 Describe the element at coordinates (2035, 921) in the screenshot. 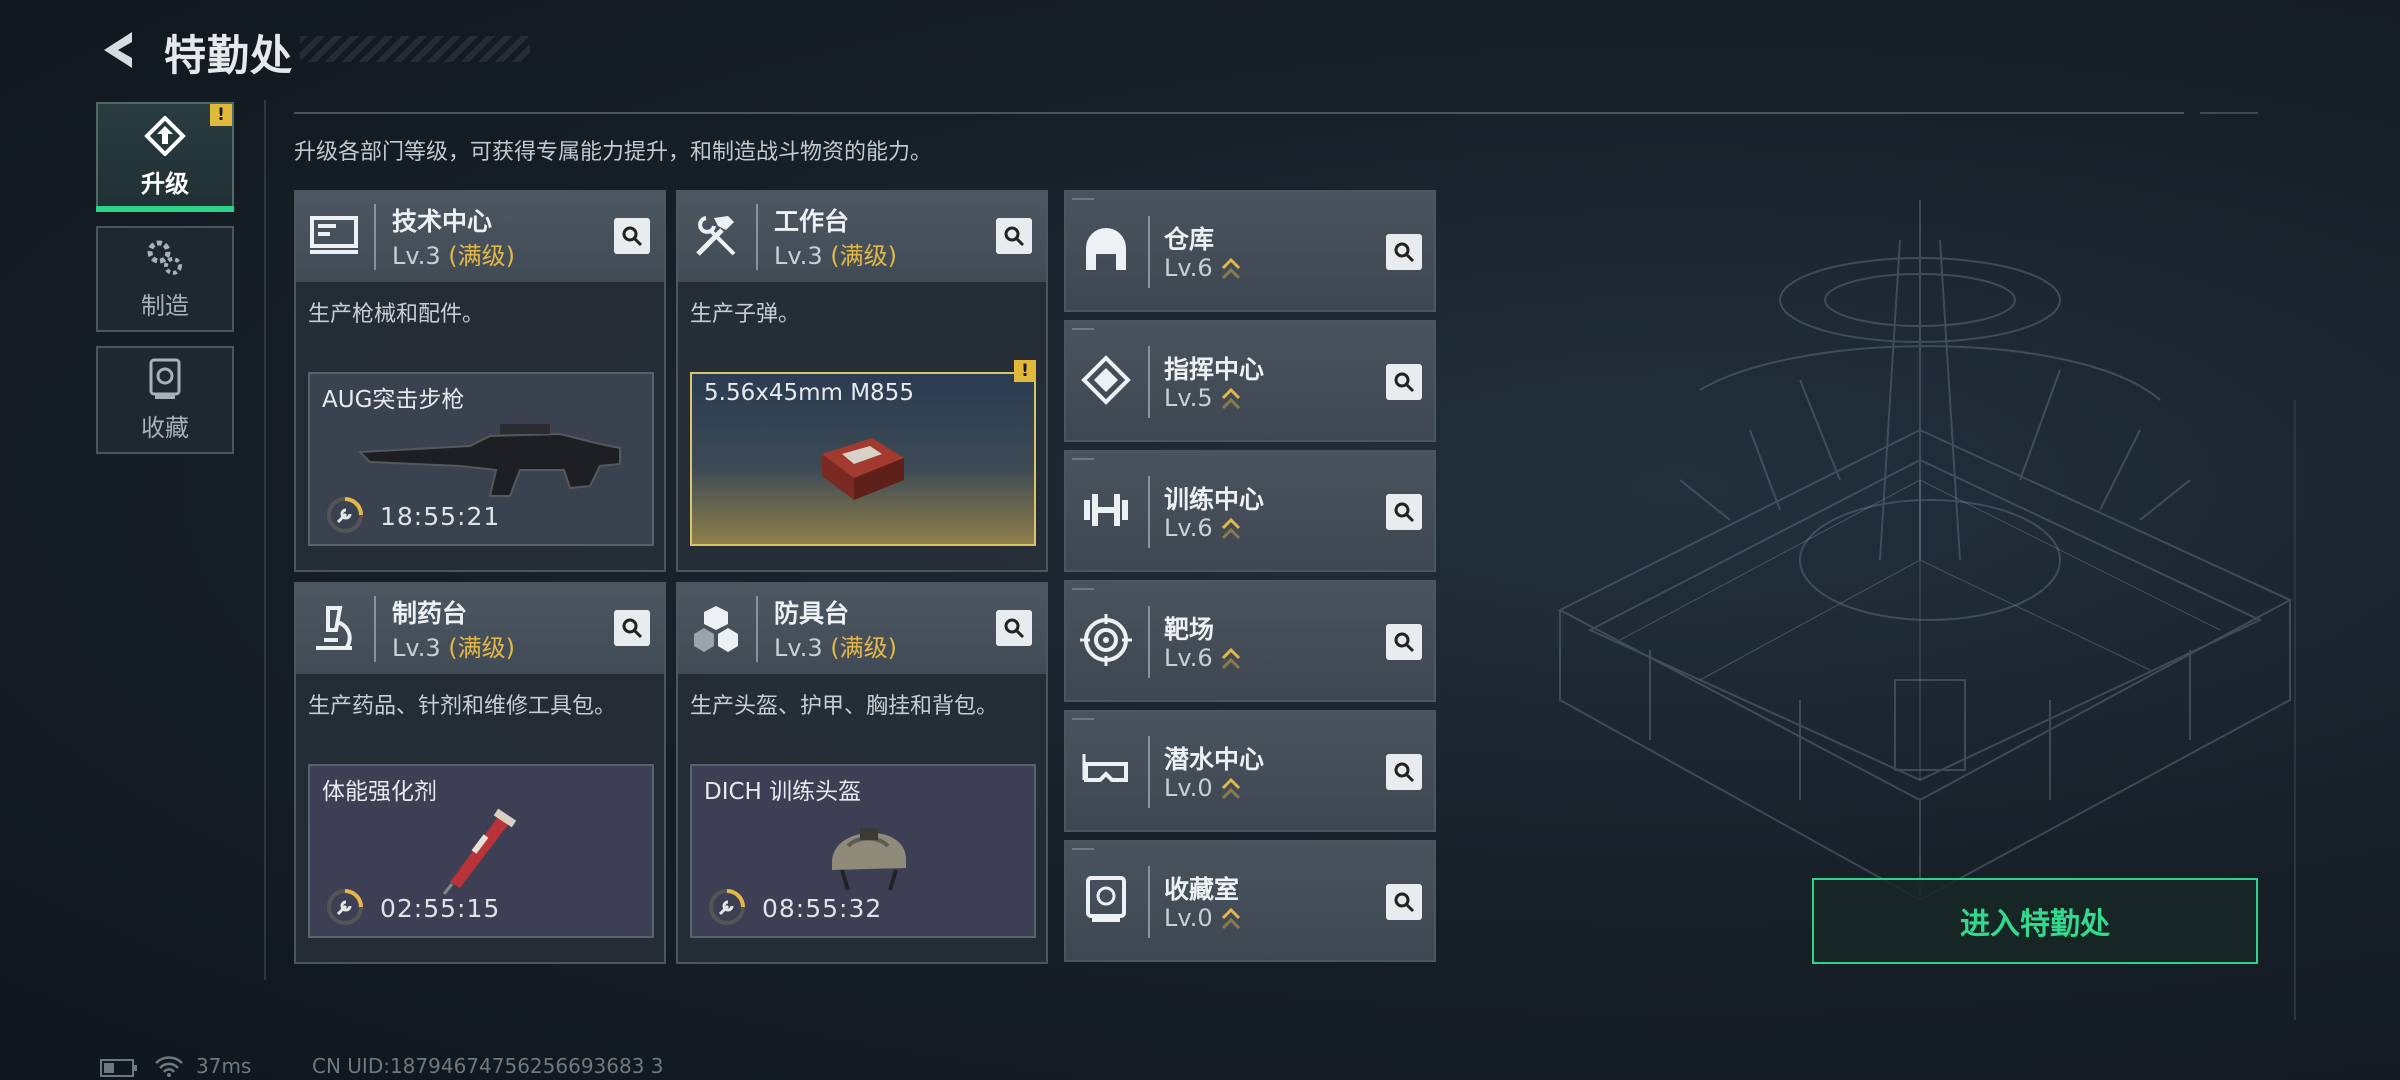

I see `enter-special-ops-button: 进入特勤处` at that location.